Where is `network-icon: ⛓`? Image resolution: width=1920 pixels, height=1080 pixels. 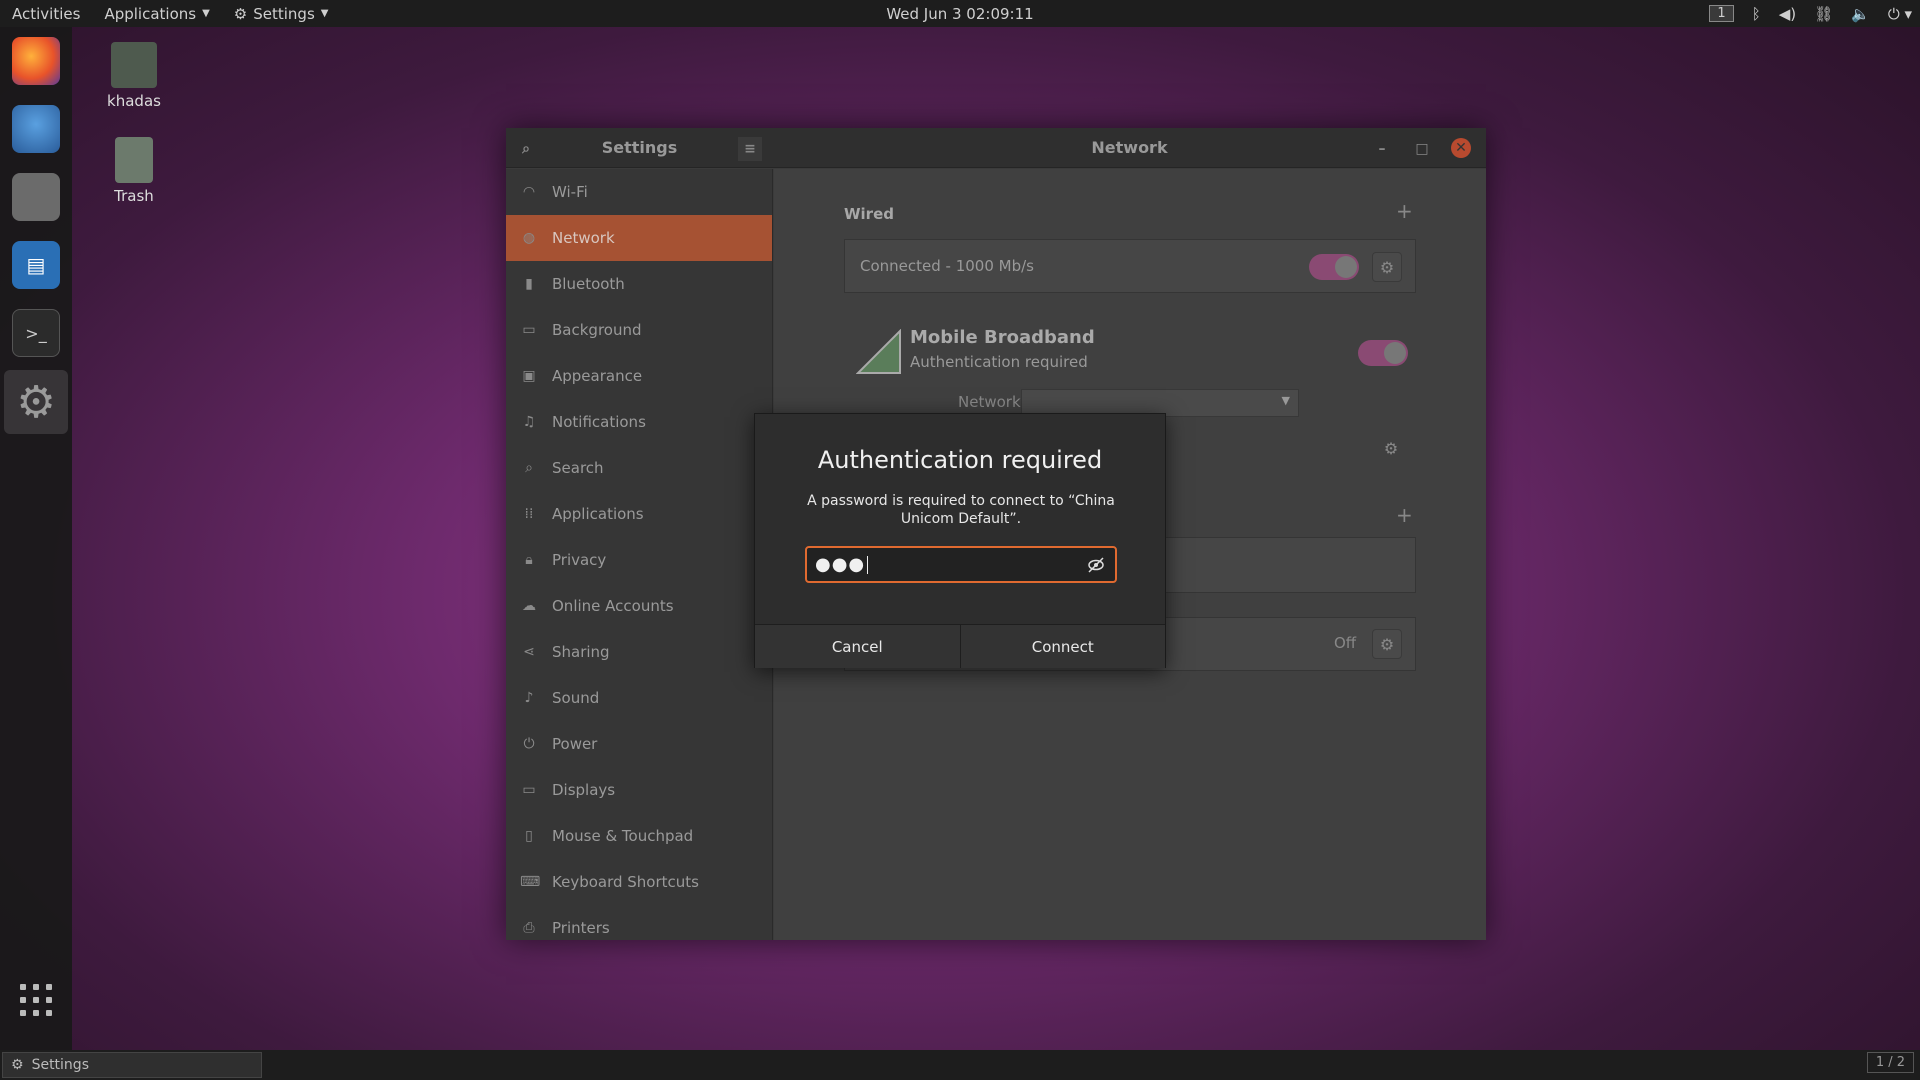
network-icon: ⛓ is located at coordinates (1823, 14).